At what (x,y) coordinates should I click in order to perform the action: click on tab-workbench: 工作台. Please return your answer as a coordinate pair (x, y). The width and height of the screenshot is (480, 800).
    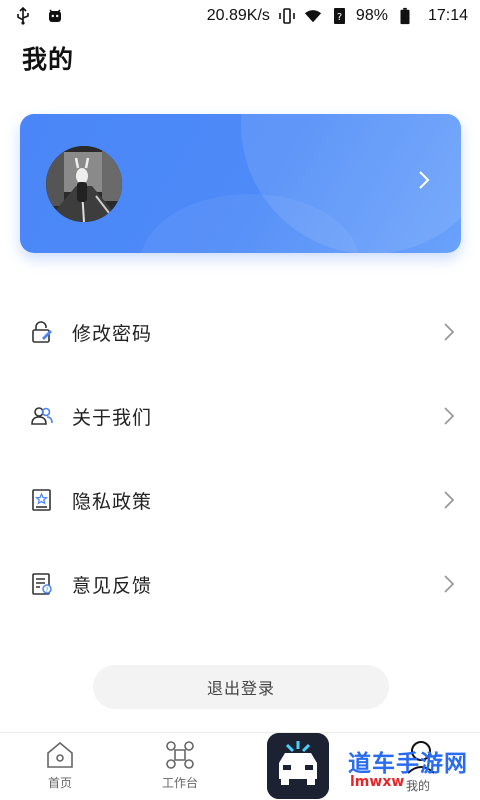
    Looking at the image, I should click on (180, 769).